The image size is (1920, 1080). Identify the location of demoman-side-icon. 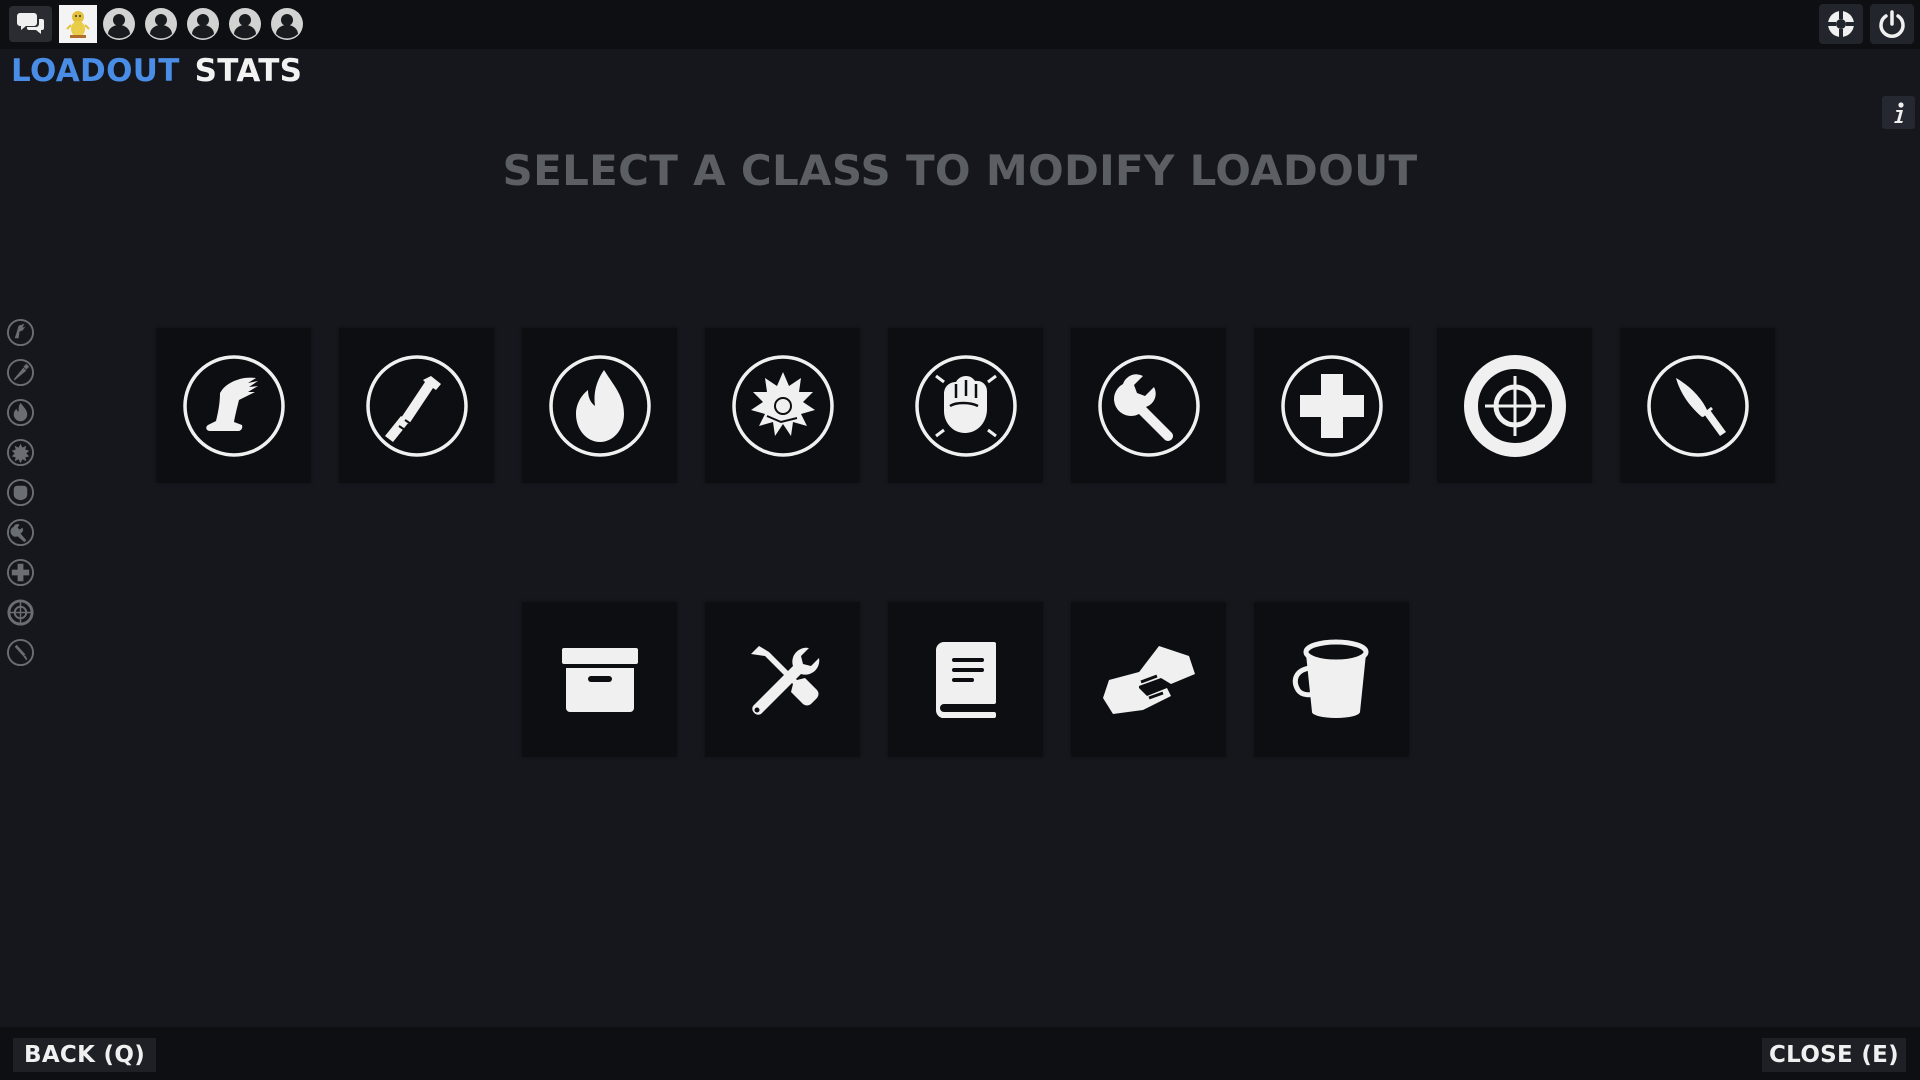
(20, 452).